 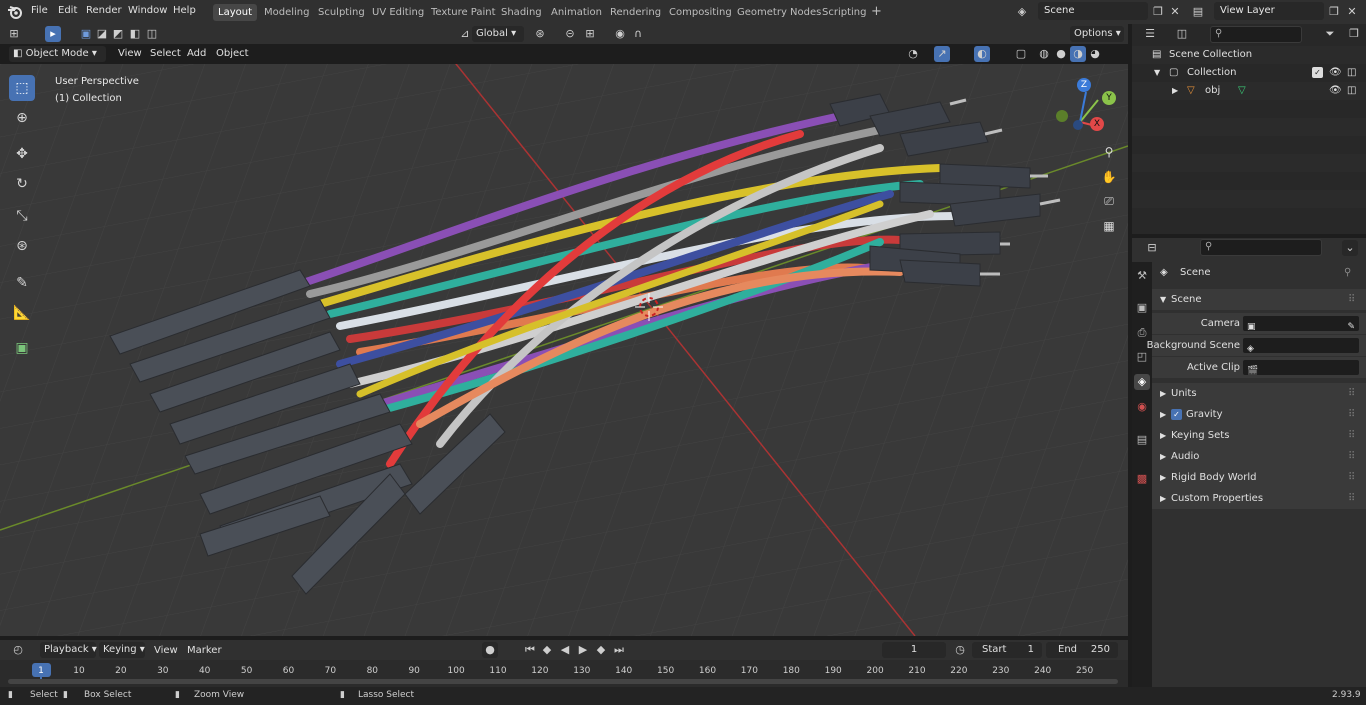 I want to click on material-shading-icon: ◑, so click(x=1078, y=54).